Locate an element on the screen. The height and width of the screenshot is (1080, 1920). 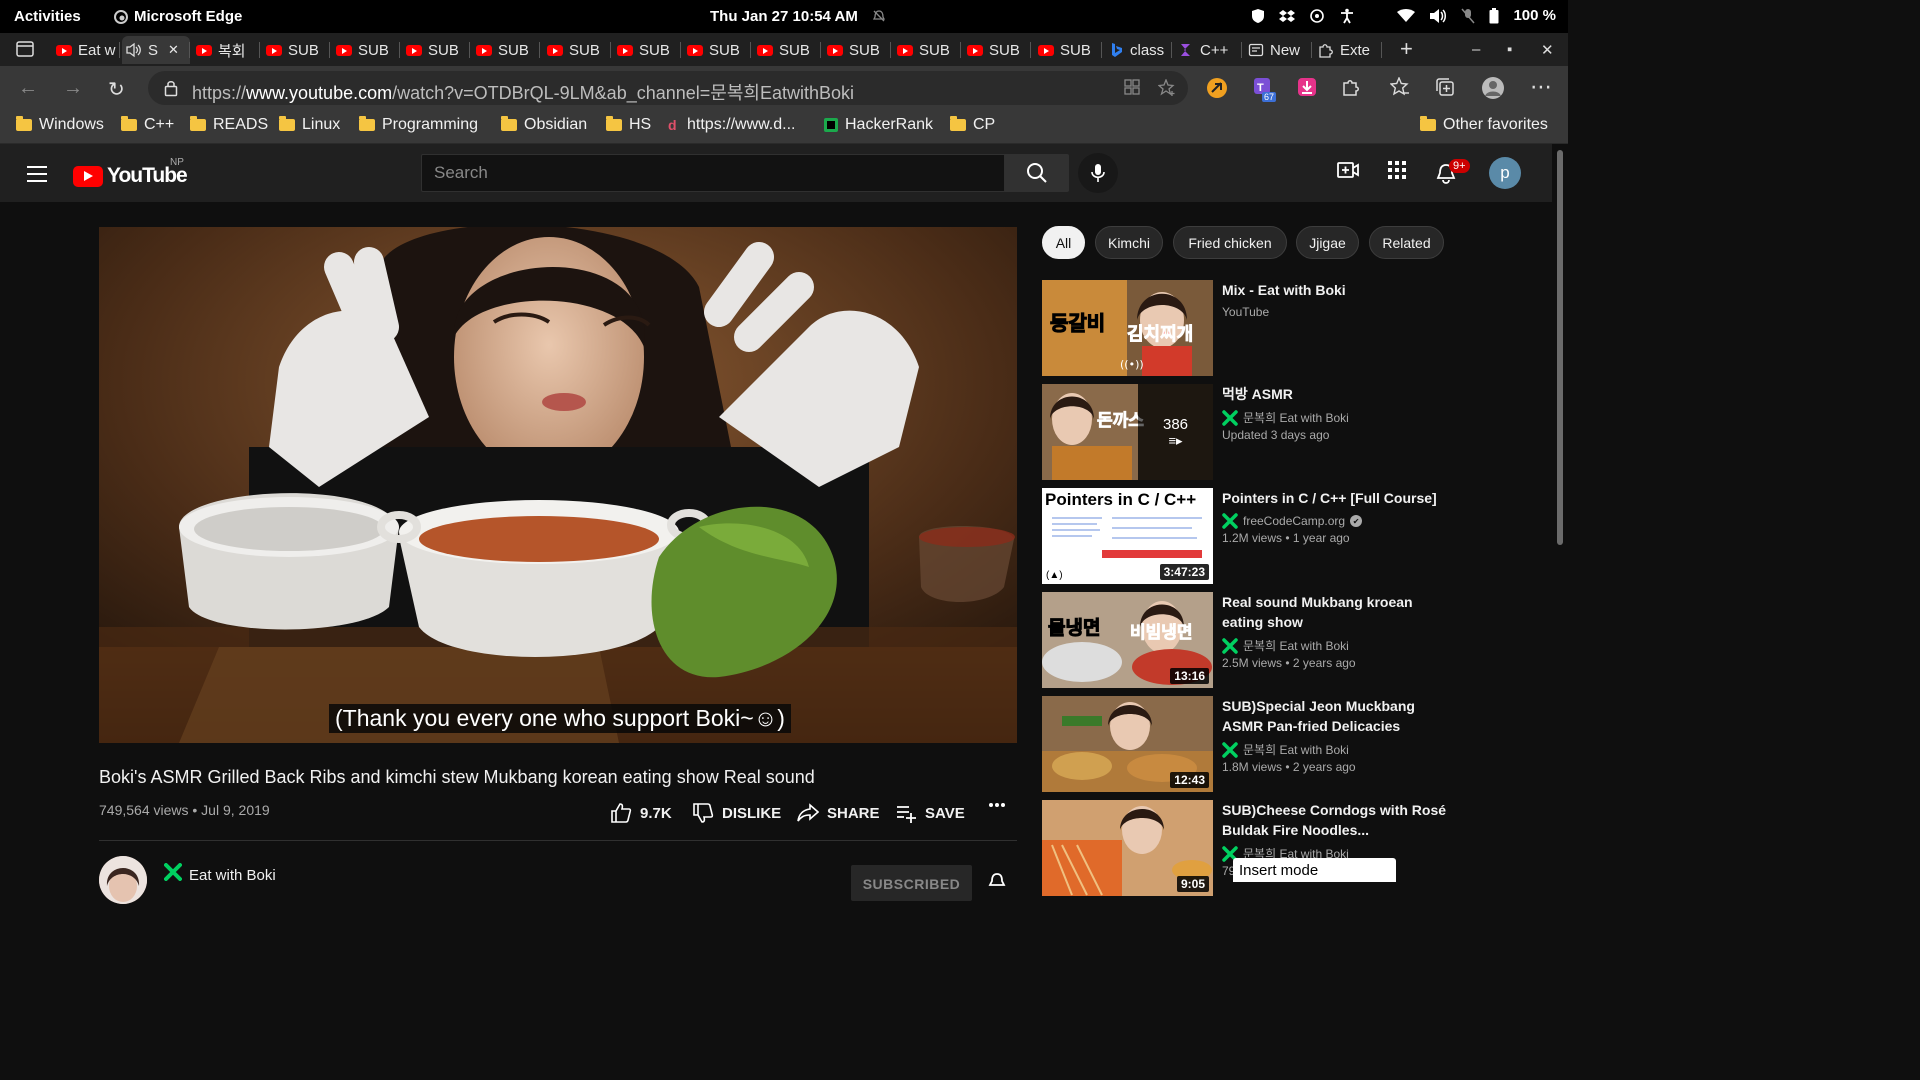
video-thumbnail: 등갈비 김치찌개 ((•)) is located at coordinates (1127, 328).